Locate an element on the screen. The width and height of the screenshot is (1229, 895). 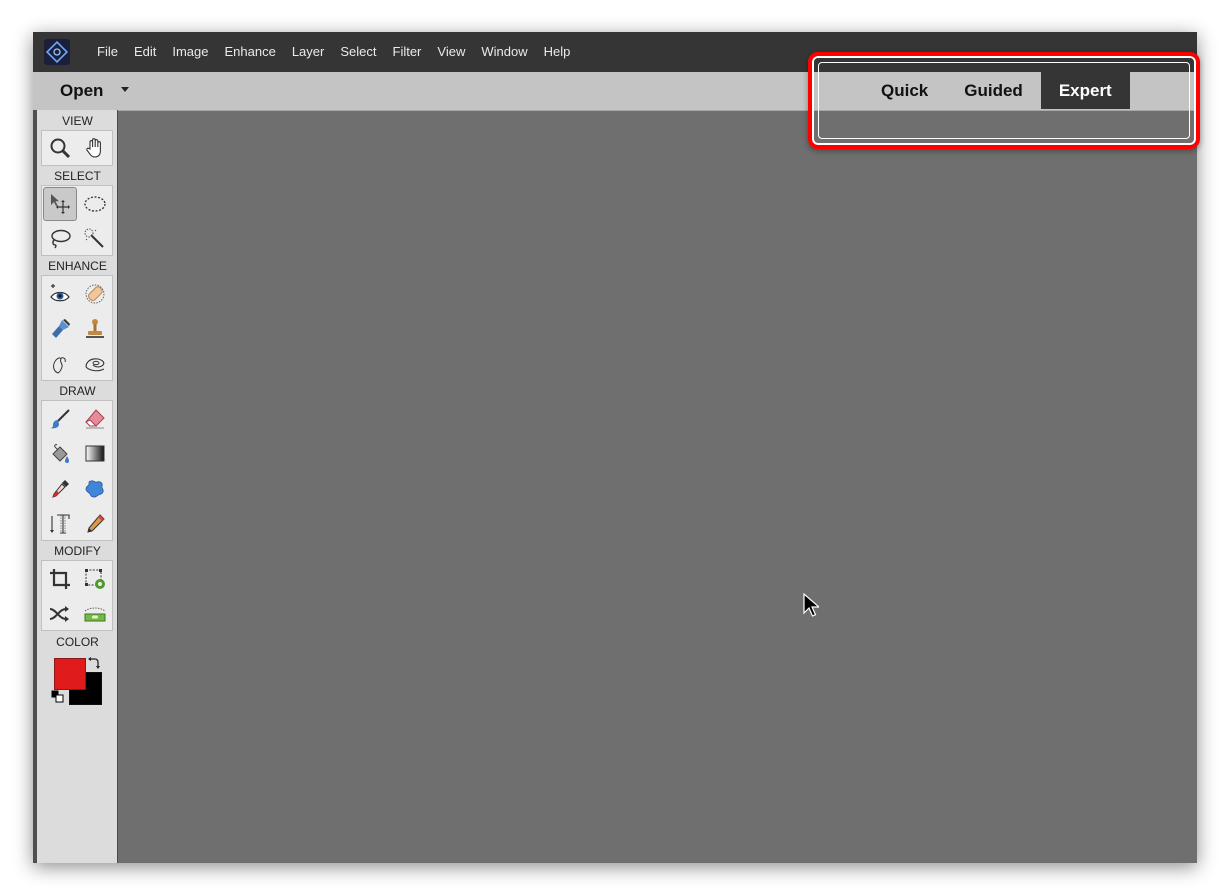
menu-filter: Filter is located at coordinates (407, 52).